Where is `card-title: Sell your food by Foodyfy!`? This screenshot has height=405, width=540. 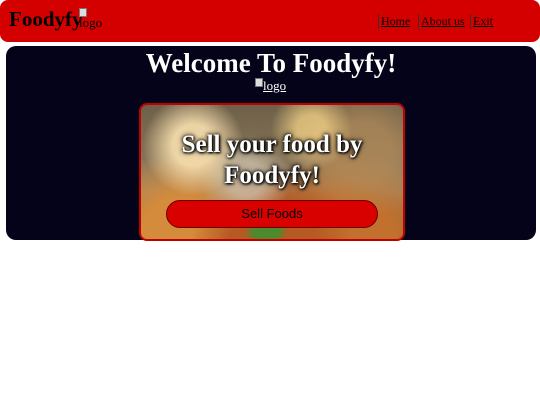 card-title: Sell your food by Foodyfy! is located at coordinates (272, 160).